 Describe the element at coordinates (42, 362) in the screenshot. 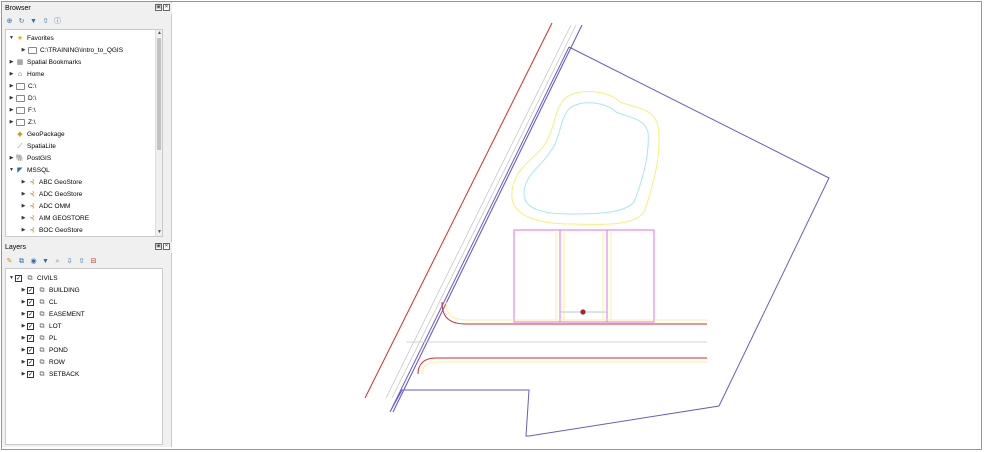

I see `layer-item: ▶ ✓ ⧉ ROW` at that location.